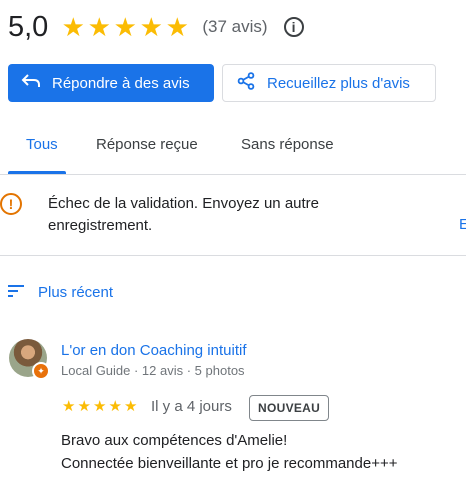  I want to click on reply-to-reviews-button: Répondre à des avis, so click(111, 83).